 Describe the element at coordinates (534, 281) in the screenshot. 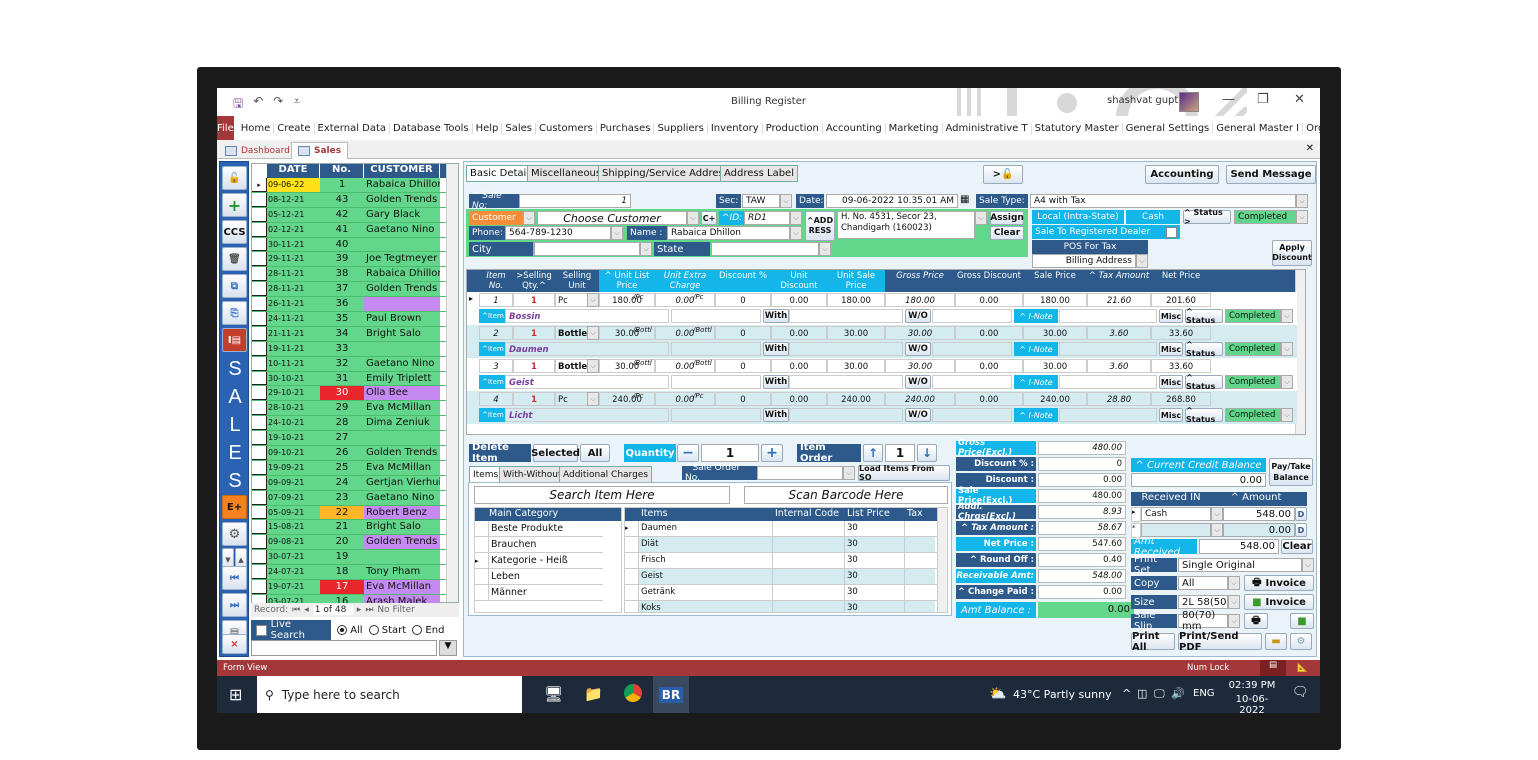

I see `grid-header-1: >Selling Qty.^` at that location.